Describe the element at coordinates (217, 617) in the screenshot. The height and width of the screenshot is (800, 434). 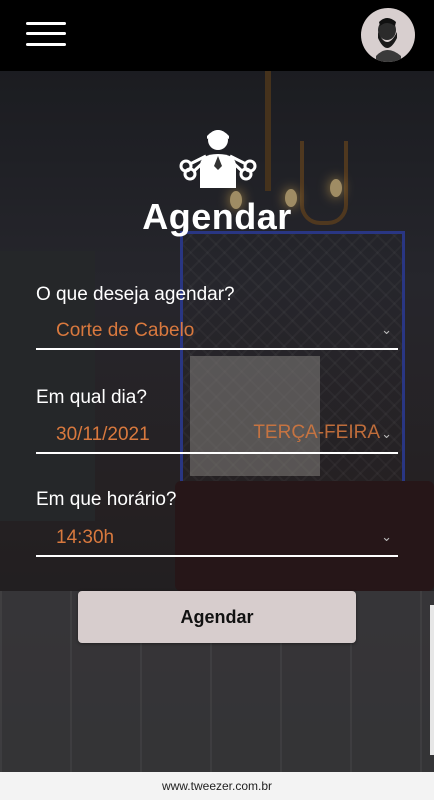
I see `submit-button: Agendar` at that location.